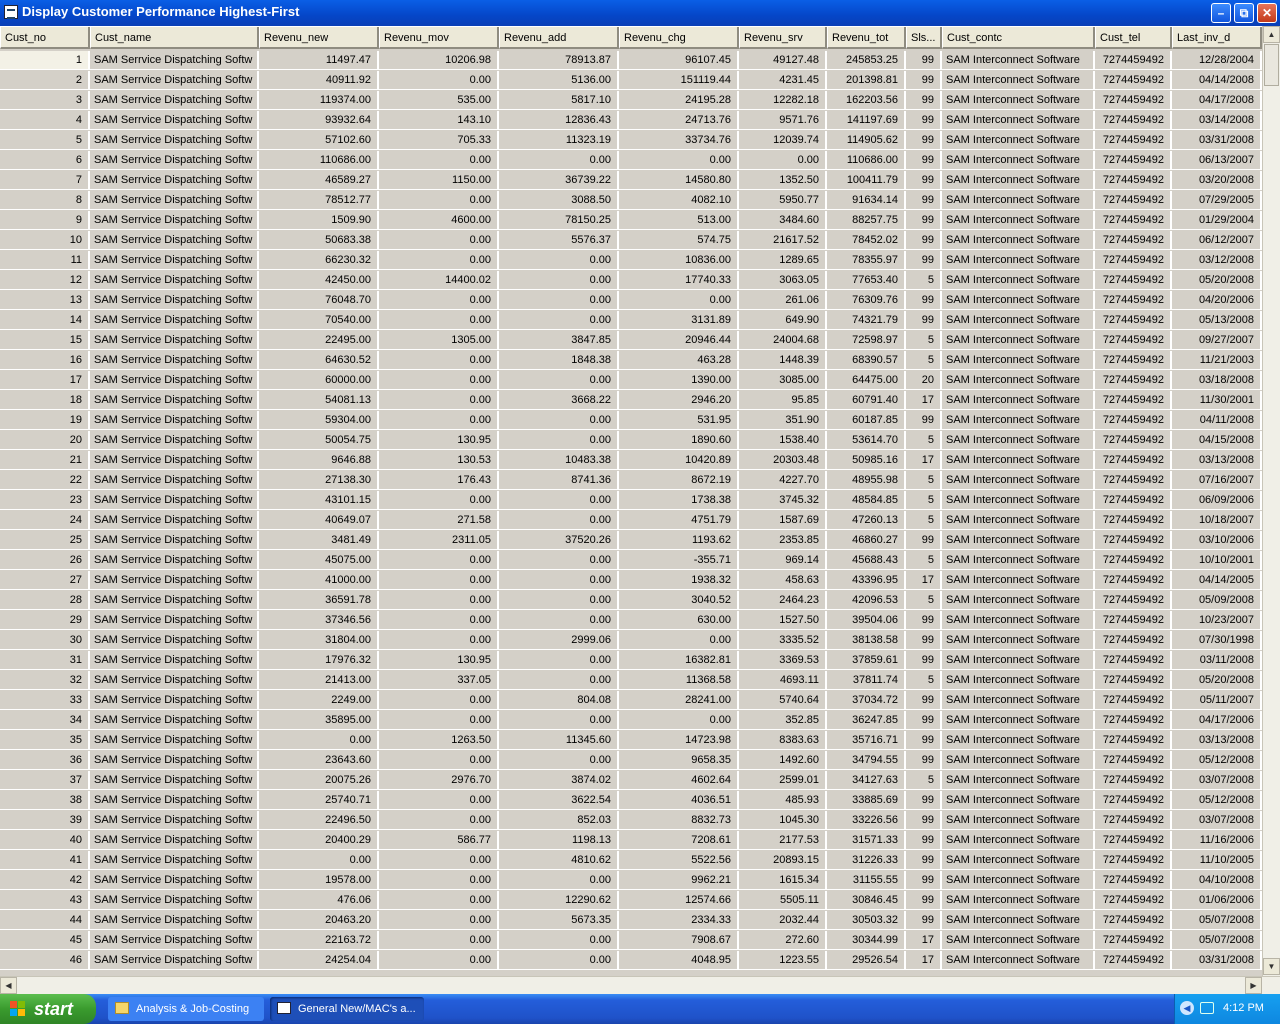 Image resolution: width=1280 pixels, height=1024 pixels. I want to click on cell-revenu-chg: 4036.51, so click(679, 800).